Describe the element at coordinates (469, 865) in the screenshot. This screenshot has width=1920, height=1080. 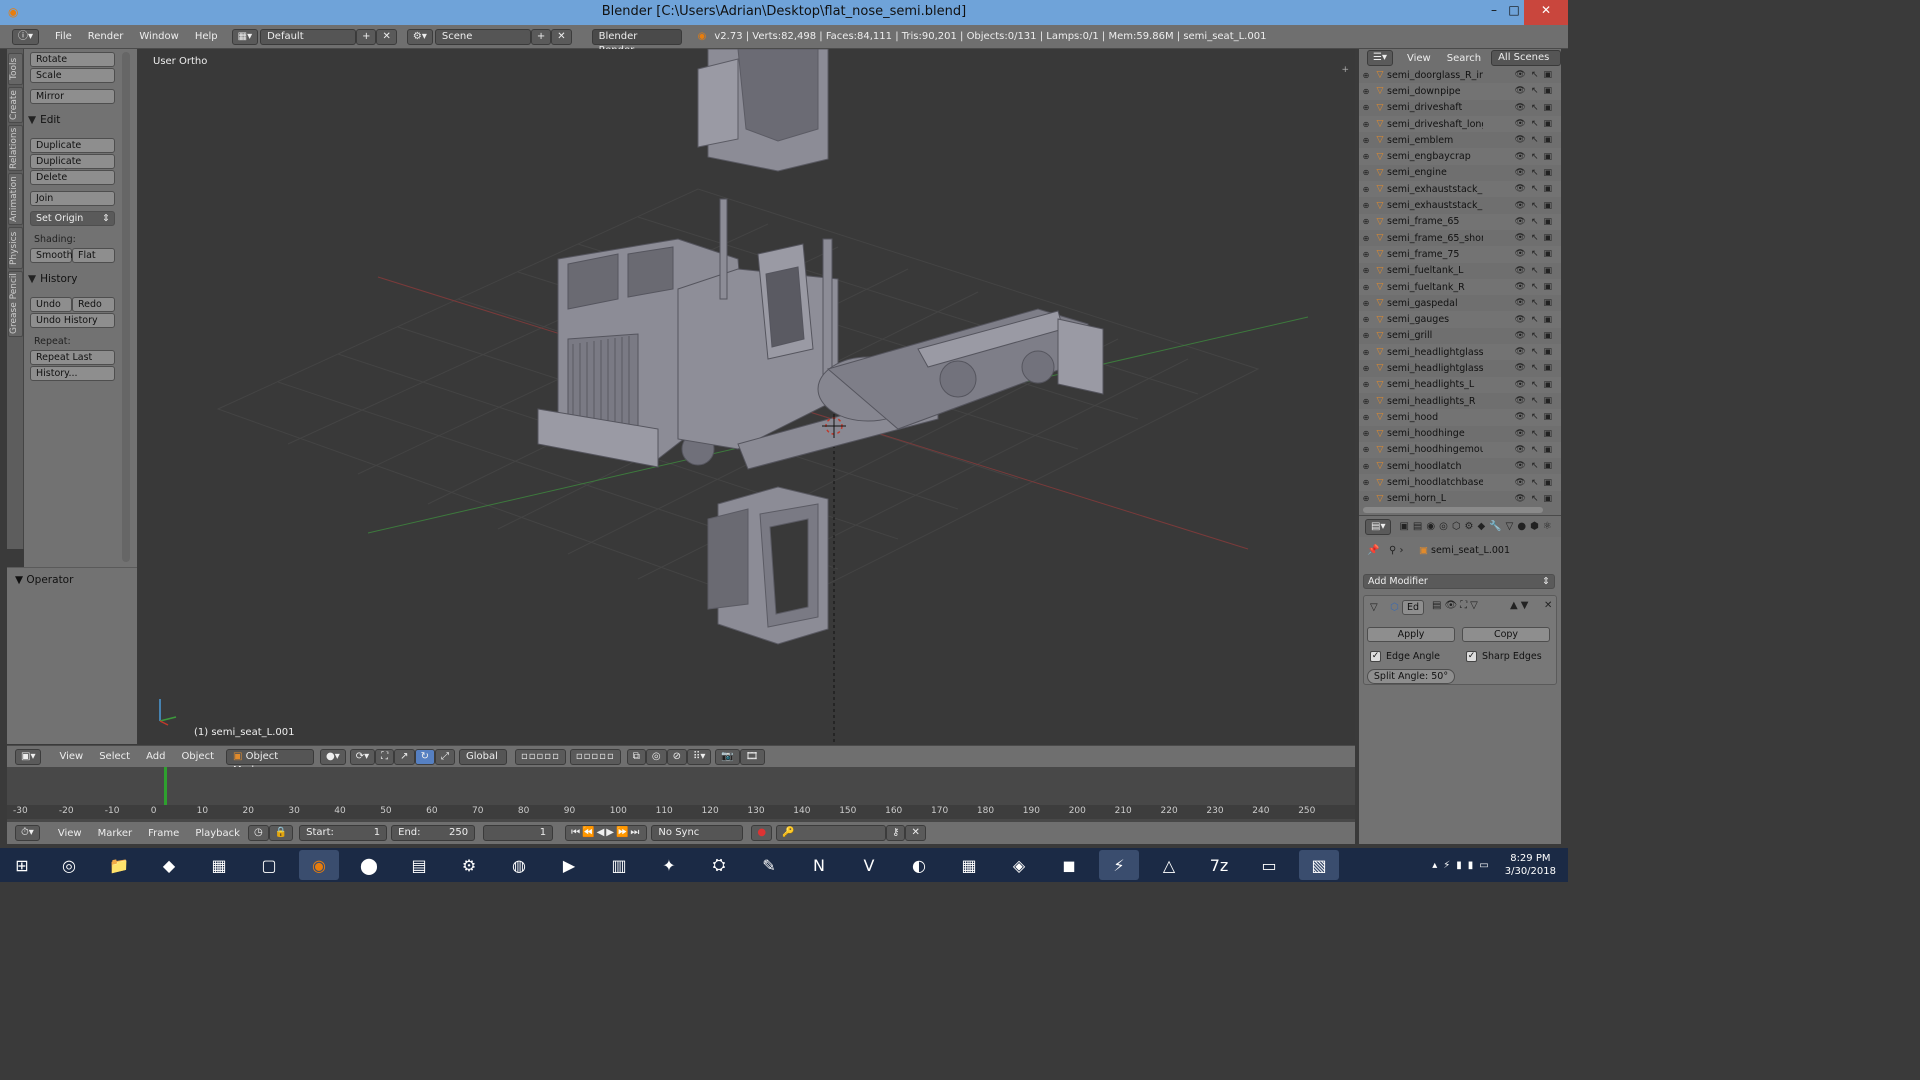
I see `steam-icon: ⚙` at that location.